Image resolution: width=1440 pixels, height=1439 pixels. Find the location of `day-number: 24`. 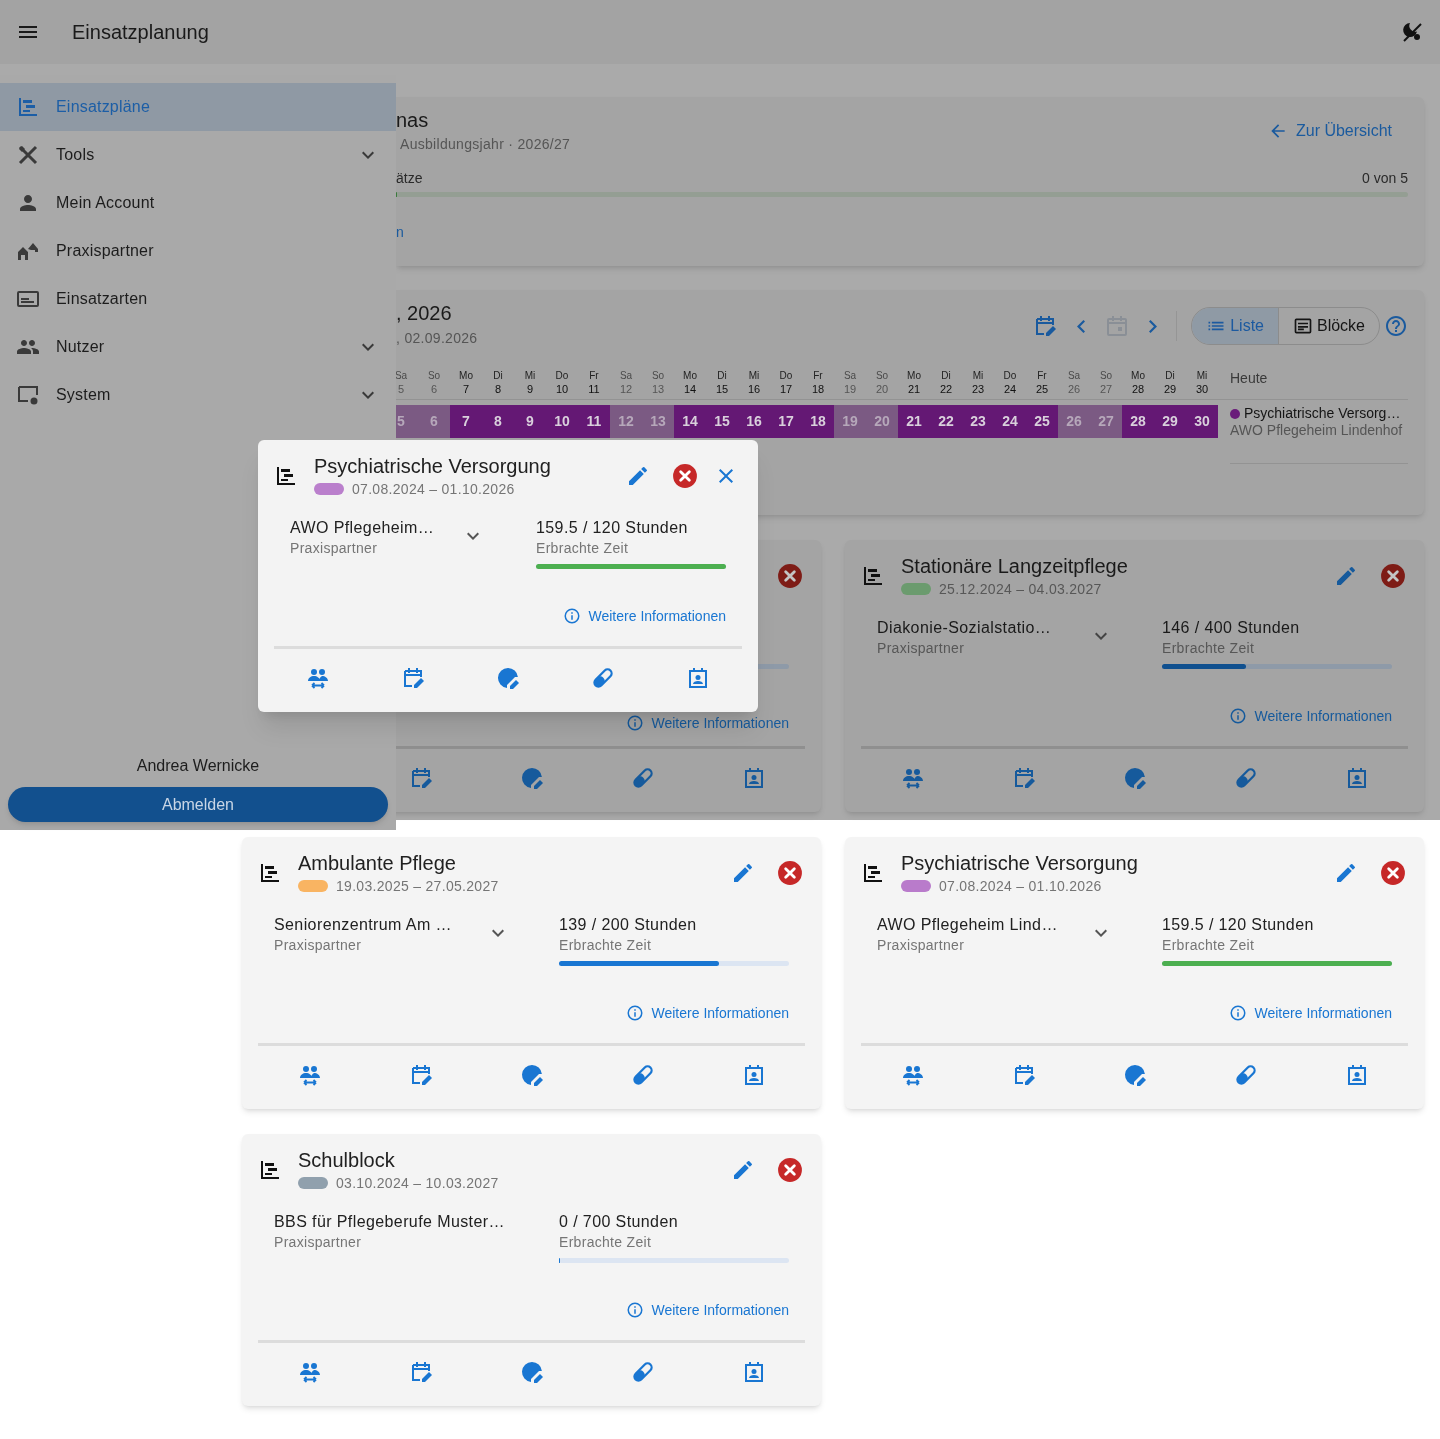

day-number: 24 is located at coordinates (1010, 389).